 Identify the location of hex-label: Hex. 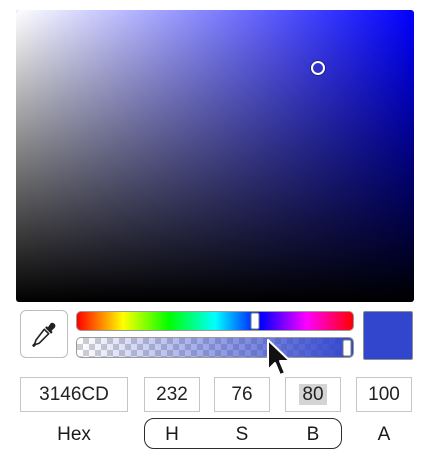
(74, 434).